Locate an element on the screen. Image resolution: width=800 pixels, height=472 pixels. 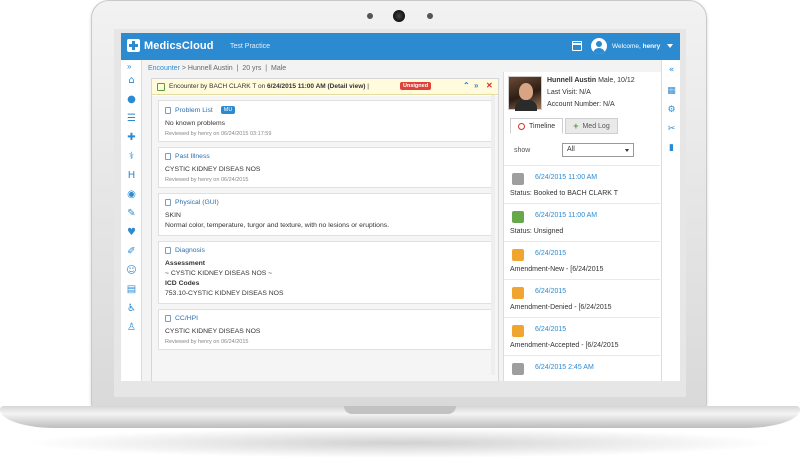
right-rail: « ▦ ⚙ ✂ ▮ is located at coordinates (670, 220).